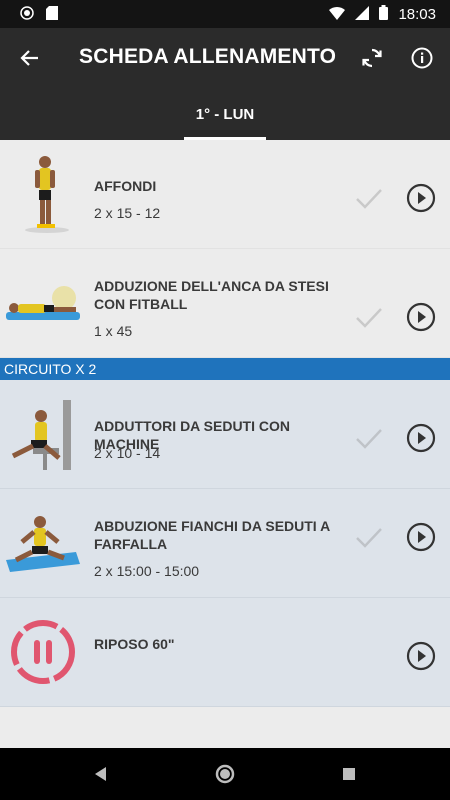 This screenshot has width=450, height=800. What do you see at coordinates (225, 652) in the screenshot?
I see `rest-row: RIPOSO 60"` at bounding box center [225, 652].